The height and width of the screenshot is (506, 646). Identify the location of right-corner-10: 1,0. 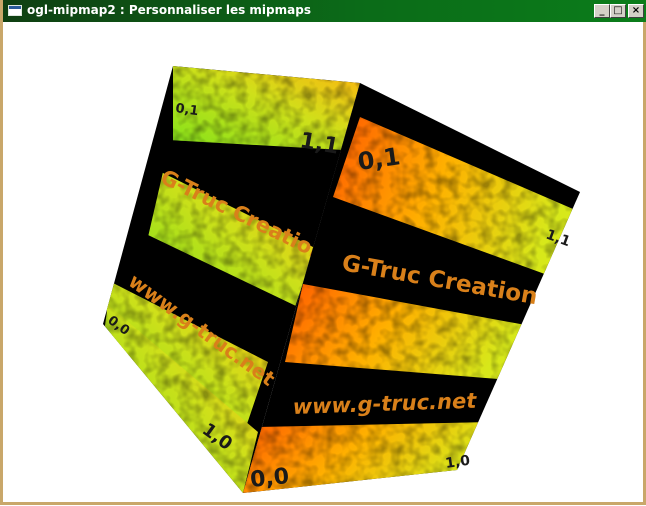
(457, 462).